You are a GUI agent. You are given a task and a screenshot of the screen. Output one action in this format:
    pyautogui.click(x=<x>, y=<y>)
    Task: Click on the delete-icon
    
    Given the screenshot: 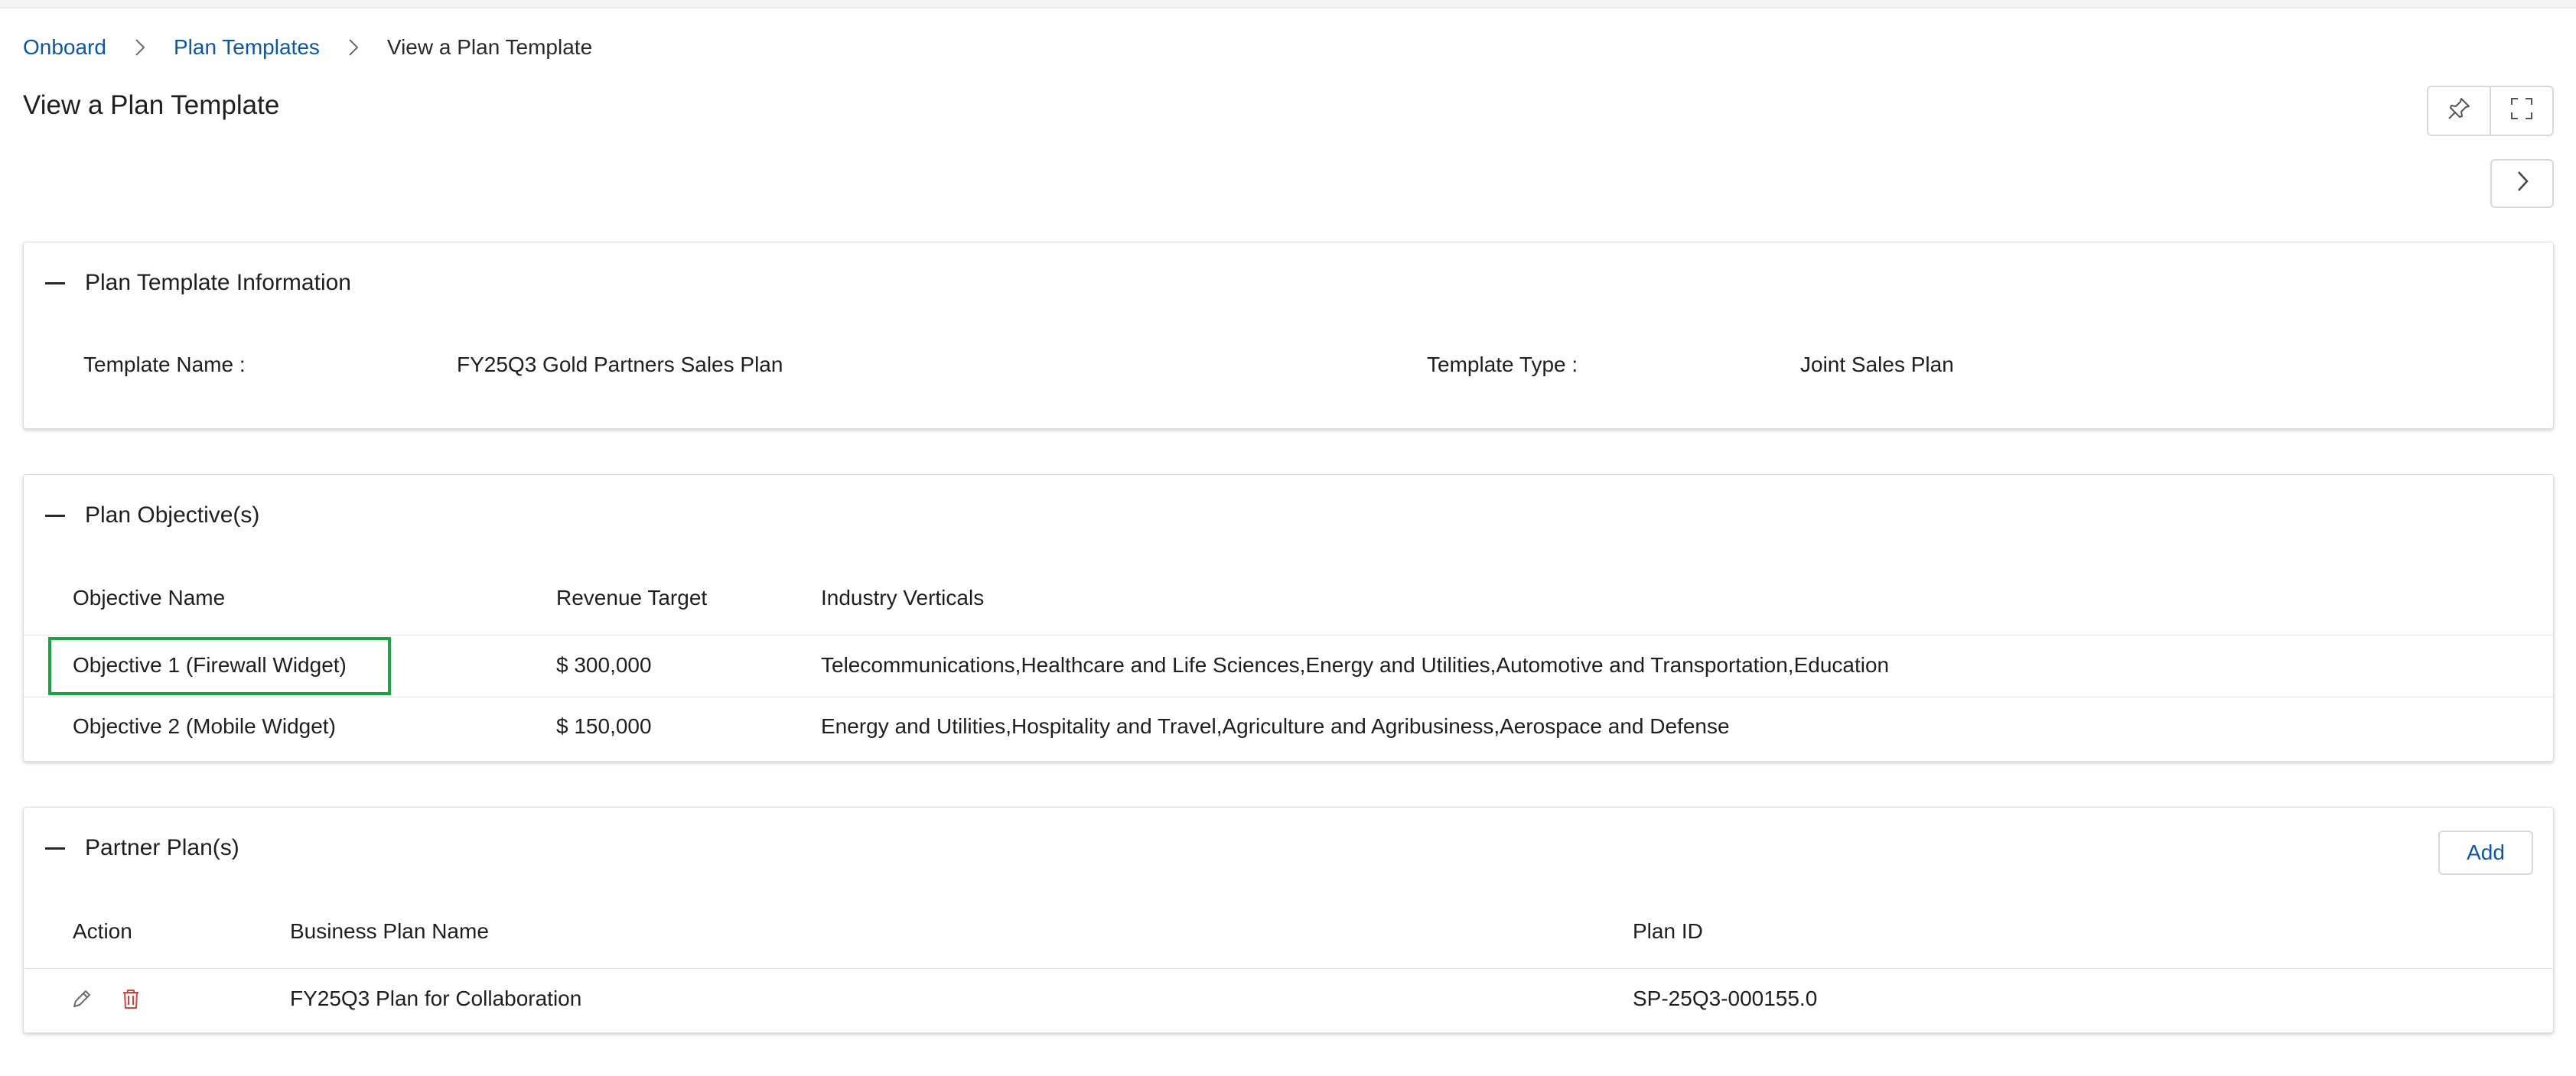 What is the action you would take?
    pyautogui.click(x=131, y=999)
    